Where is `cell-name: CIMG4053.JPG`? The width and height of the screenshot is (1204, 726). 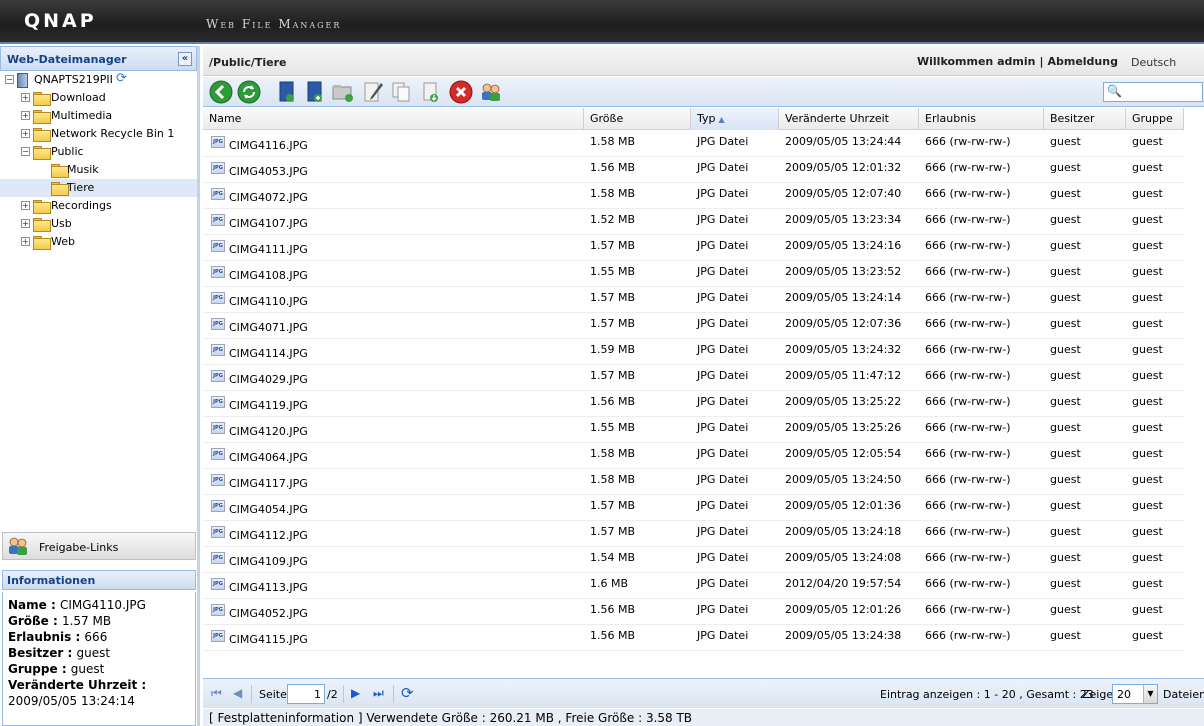 cell-name: CIMG4053.JPG is located at coordinates (268, 171).